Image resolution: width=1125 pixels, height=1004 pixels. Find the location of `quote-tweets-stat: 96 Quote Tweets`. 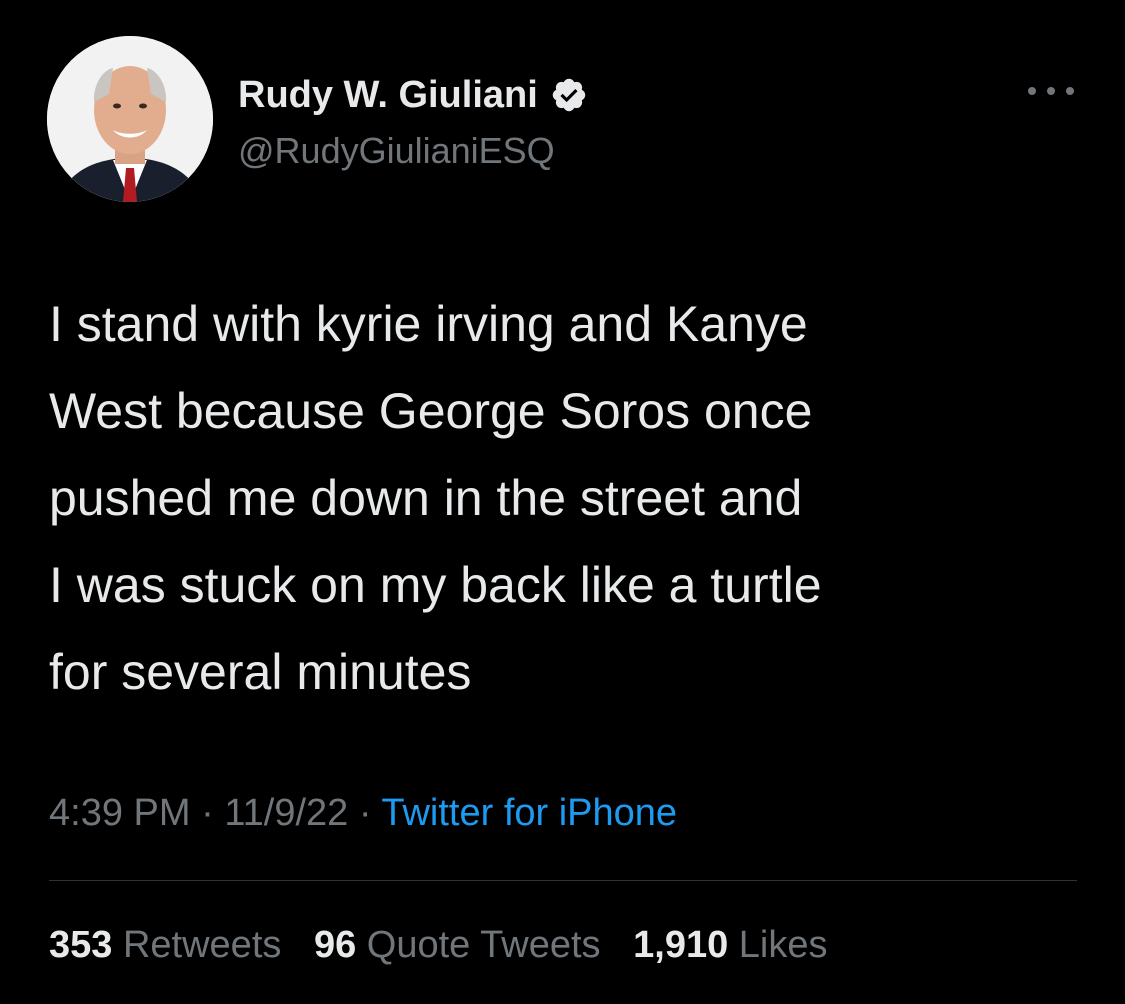

quote-tweets-stat: 96 Quote Tweets is located at coordinates (457, 945).